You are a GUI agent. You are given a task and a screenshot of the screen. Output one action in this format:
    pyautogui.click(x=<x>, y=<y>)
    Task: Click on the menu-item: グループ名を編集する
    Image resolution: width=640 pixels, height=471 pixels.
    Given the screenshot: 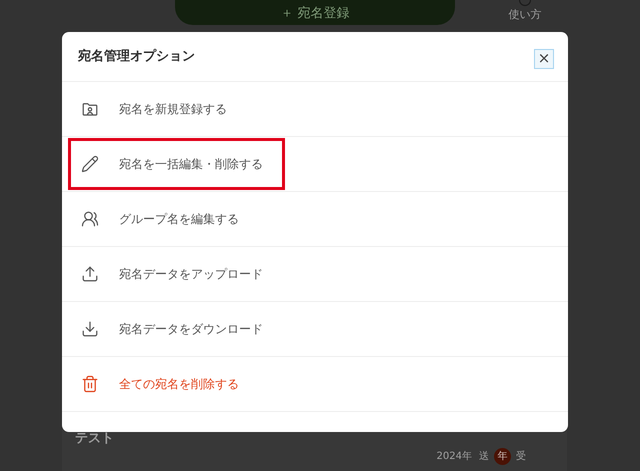 What is the action you would take?
    pyautogui.click(x=176, y=219)
    